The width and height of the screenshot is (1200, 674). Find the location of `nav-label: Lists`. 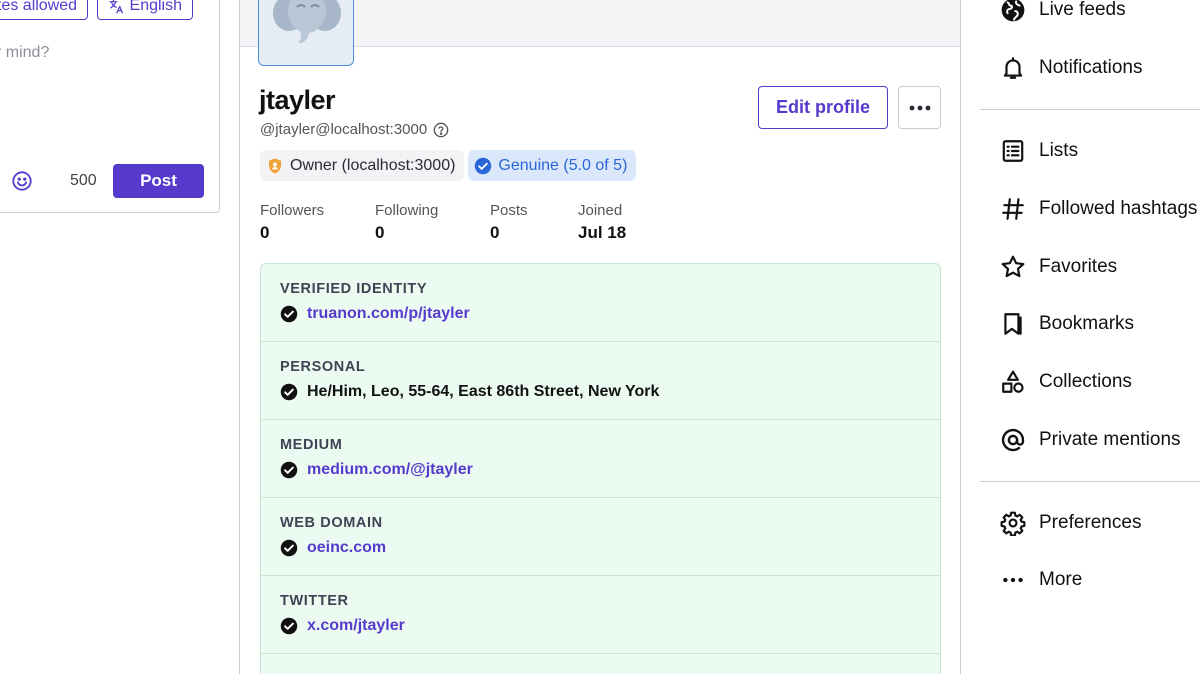

nav-label: Lists is located at coordinates (1059, 150).